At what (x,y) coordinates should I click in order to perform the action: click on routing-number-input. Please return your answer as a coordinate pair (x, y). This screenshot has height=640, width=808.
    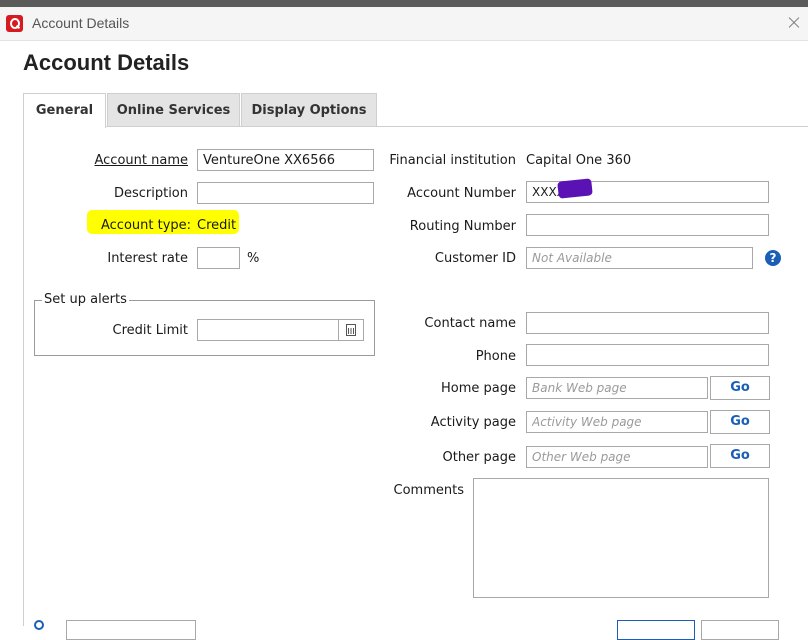
    Looking at the image, I should click on (647, 225).